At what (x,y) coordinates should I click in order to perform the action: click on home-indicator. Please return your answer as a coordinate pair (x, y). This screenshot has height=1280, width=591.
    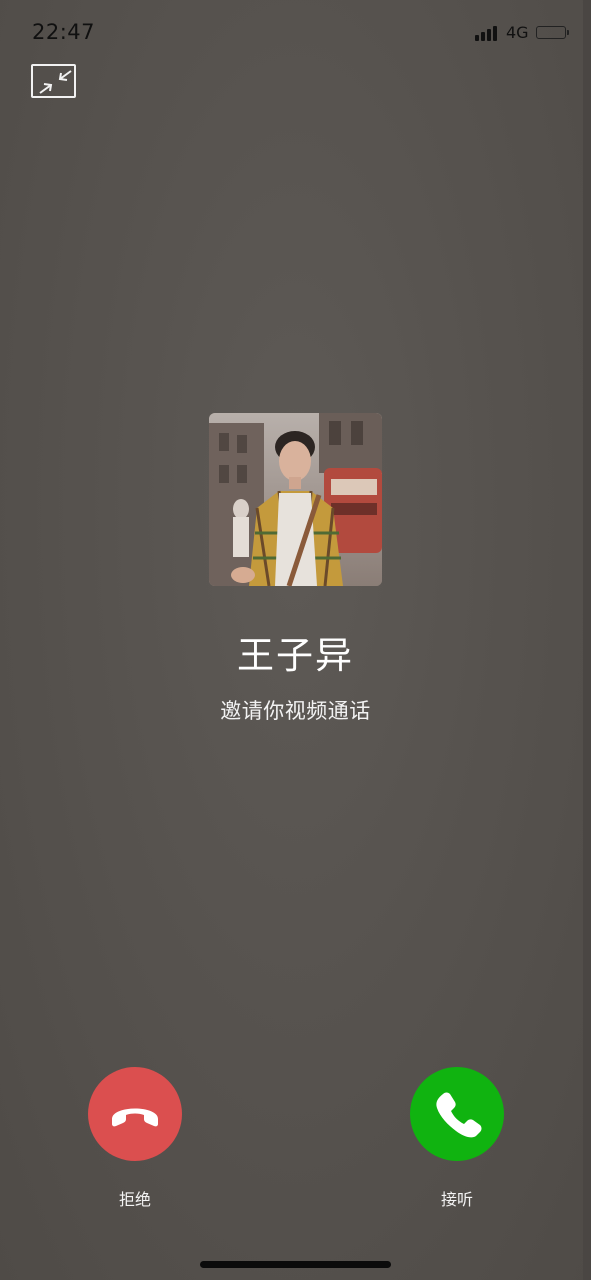
    Looking at the image, I should click on (295, 1264).